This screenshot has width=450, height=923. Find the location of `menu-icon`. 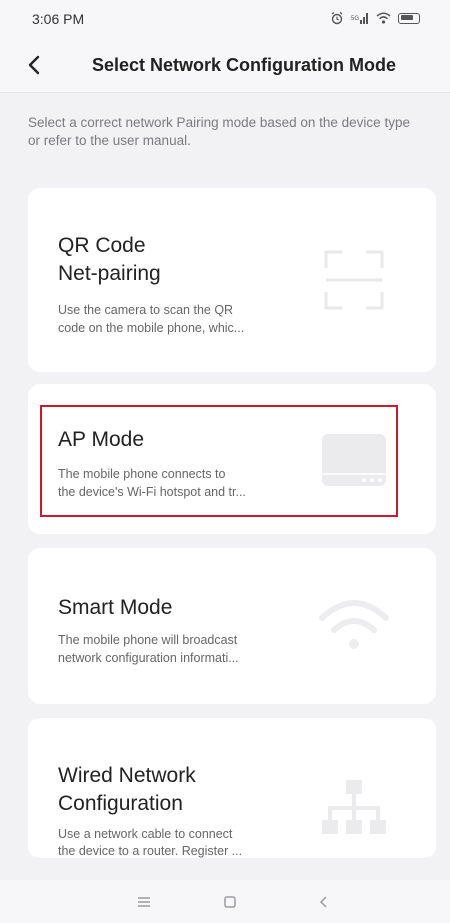

menu-icon is located at coordinates (144, 902).